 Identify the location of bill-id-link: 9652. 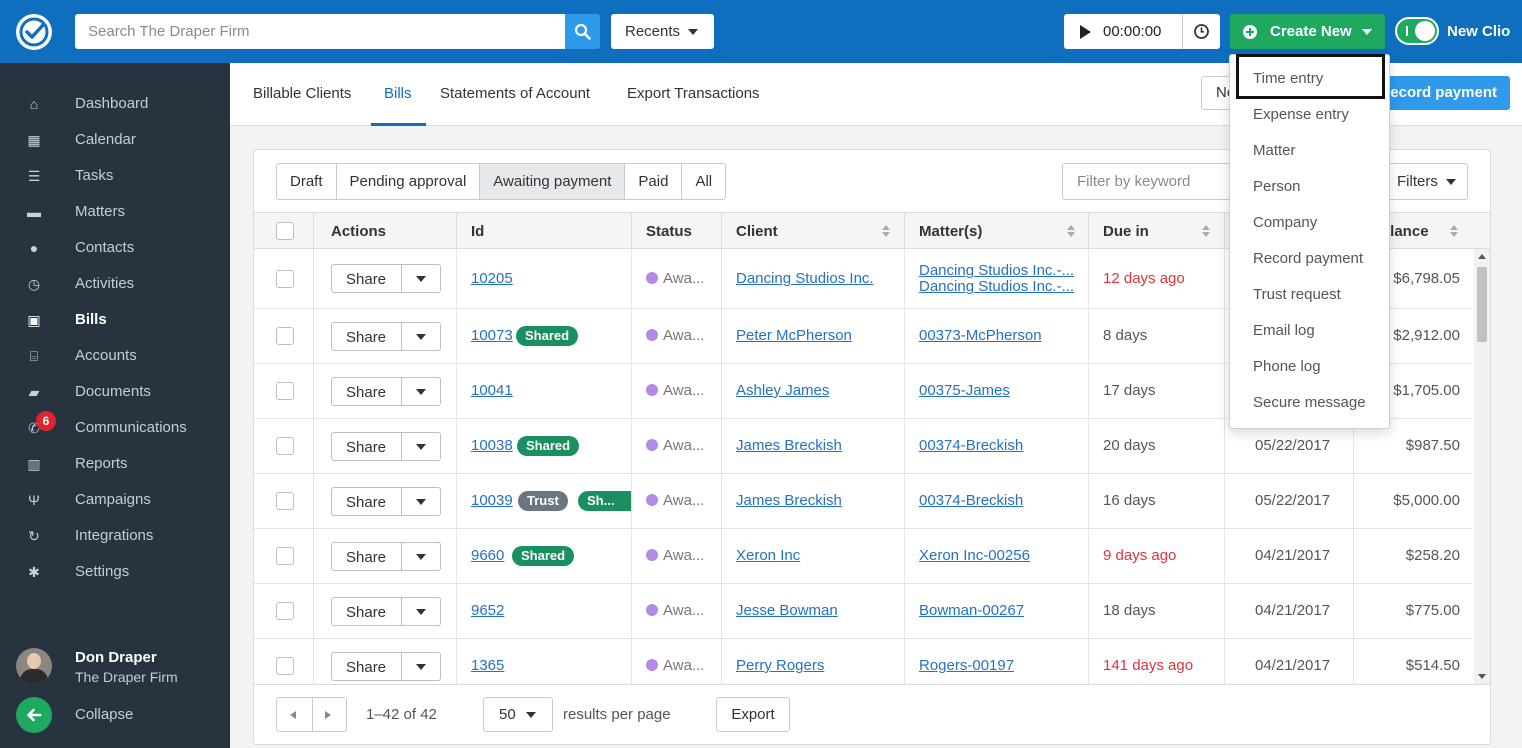
(487, 610).